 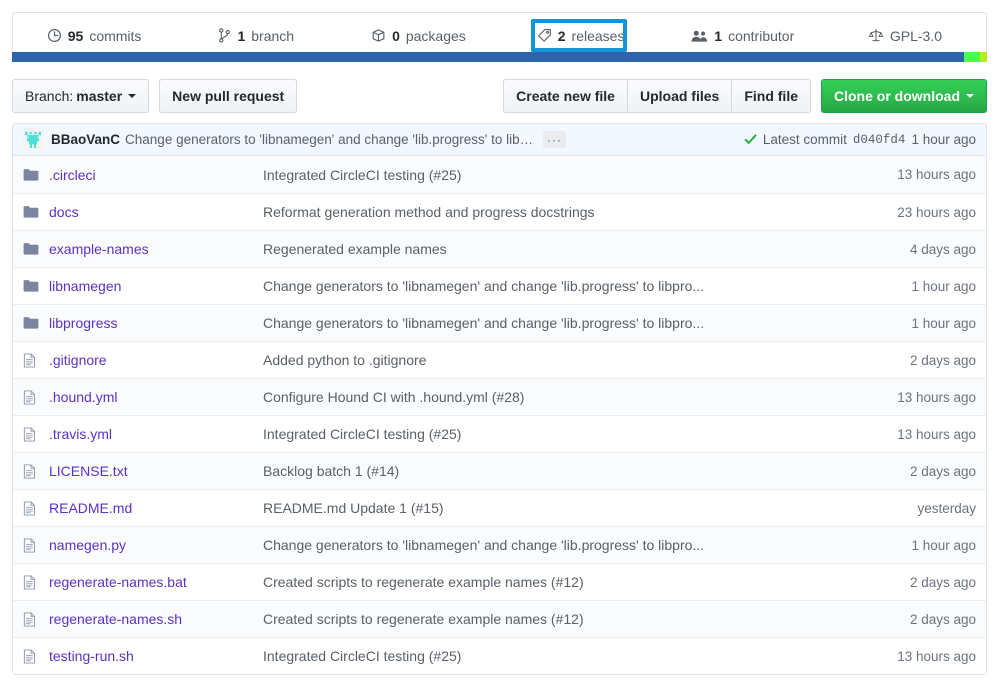 What do you see at coordinates (155, 96) in the screenshot?
I see `toolbar-left-group: Branch: master New pull request` at bounding box center [155, 96].